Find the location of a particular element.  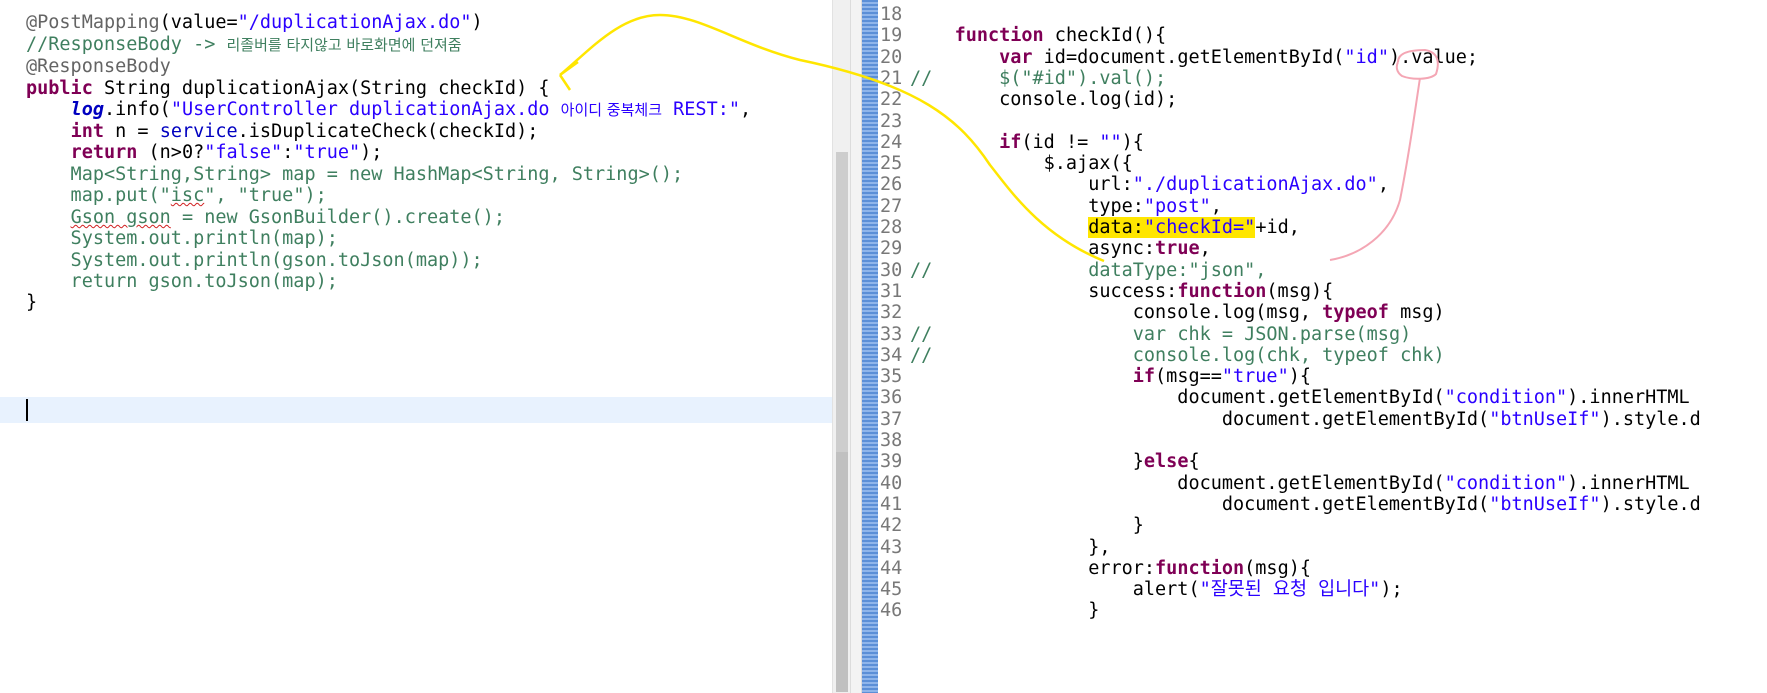

left-scrollbar is located at coordinates (841, 346).